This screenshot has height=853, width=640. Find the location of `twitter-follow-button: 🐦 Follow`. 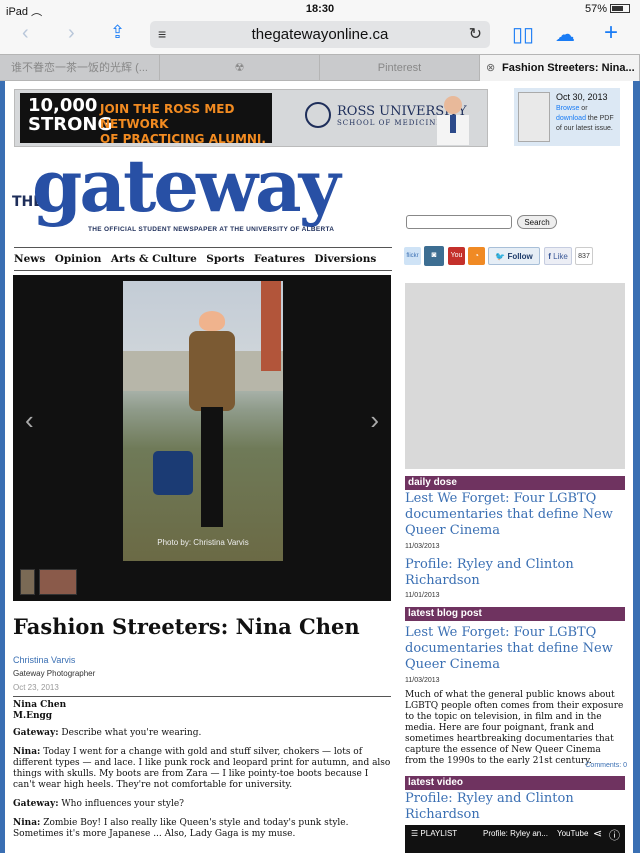

twitter-follow-button: 🐦 Follow is located at coordinates (514, 256).